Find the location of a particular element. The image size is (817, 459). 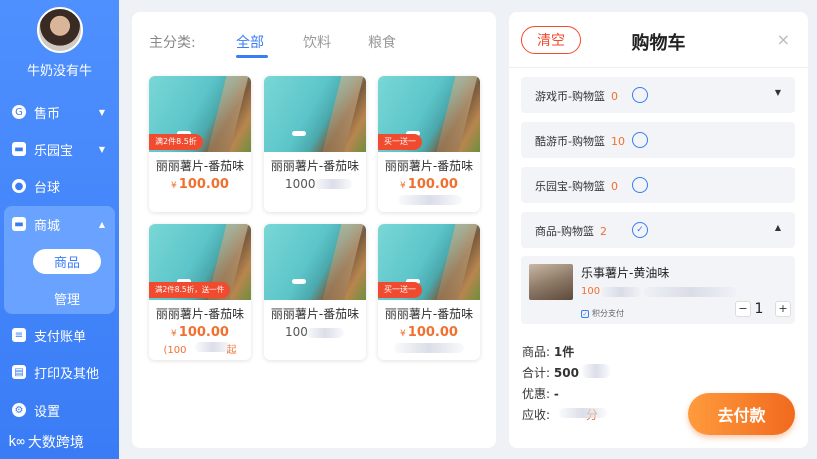

nav-item-park-pass: ▬ 乐园宝 ▼ is located at coordinates (59, 149).